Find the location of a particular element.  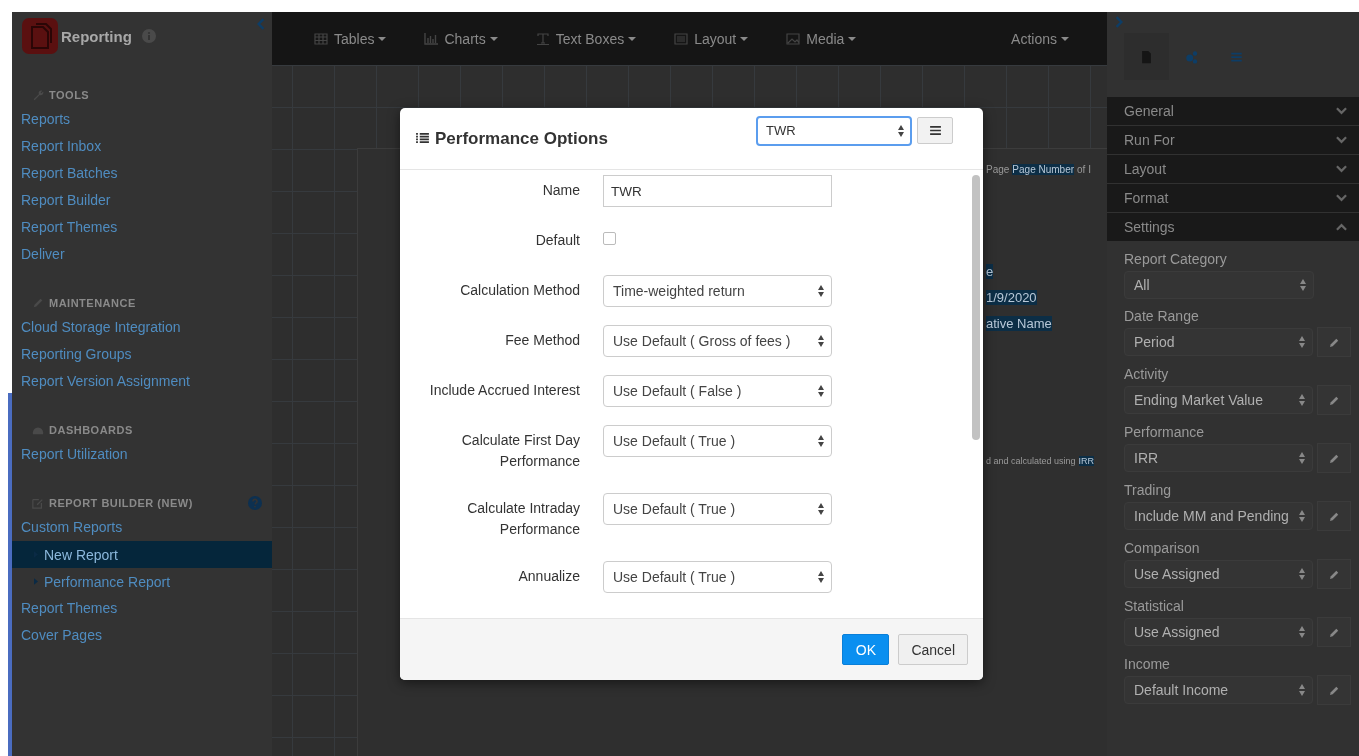

section-heading: DASHBOARDS is located at coordinates (91, 430).